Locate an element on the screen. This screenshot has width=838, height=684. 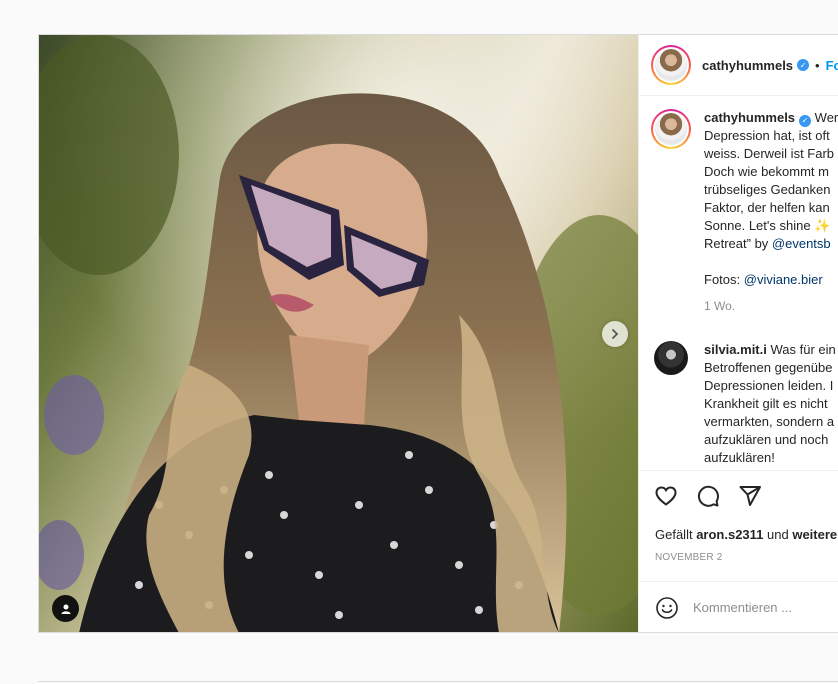
share-button is located at coordinates (750, 496).